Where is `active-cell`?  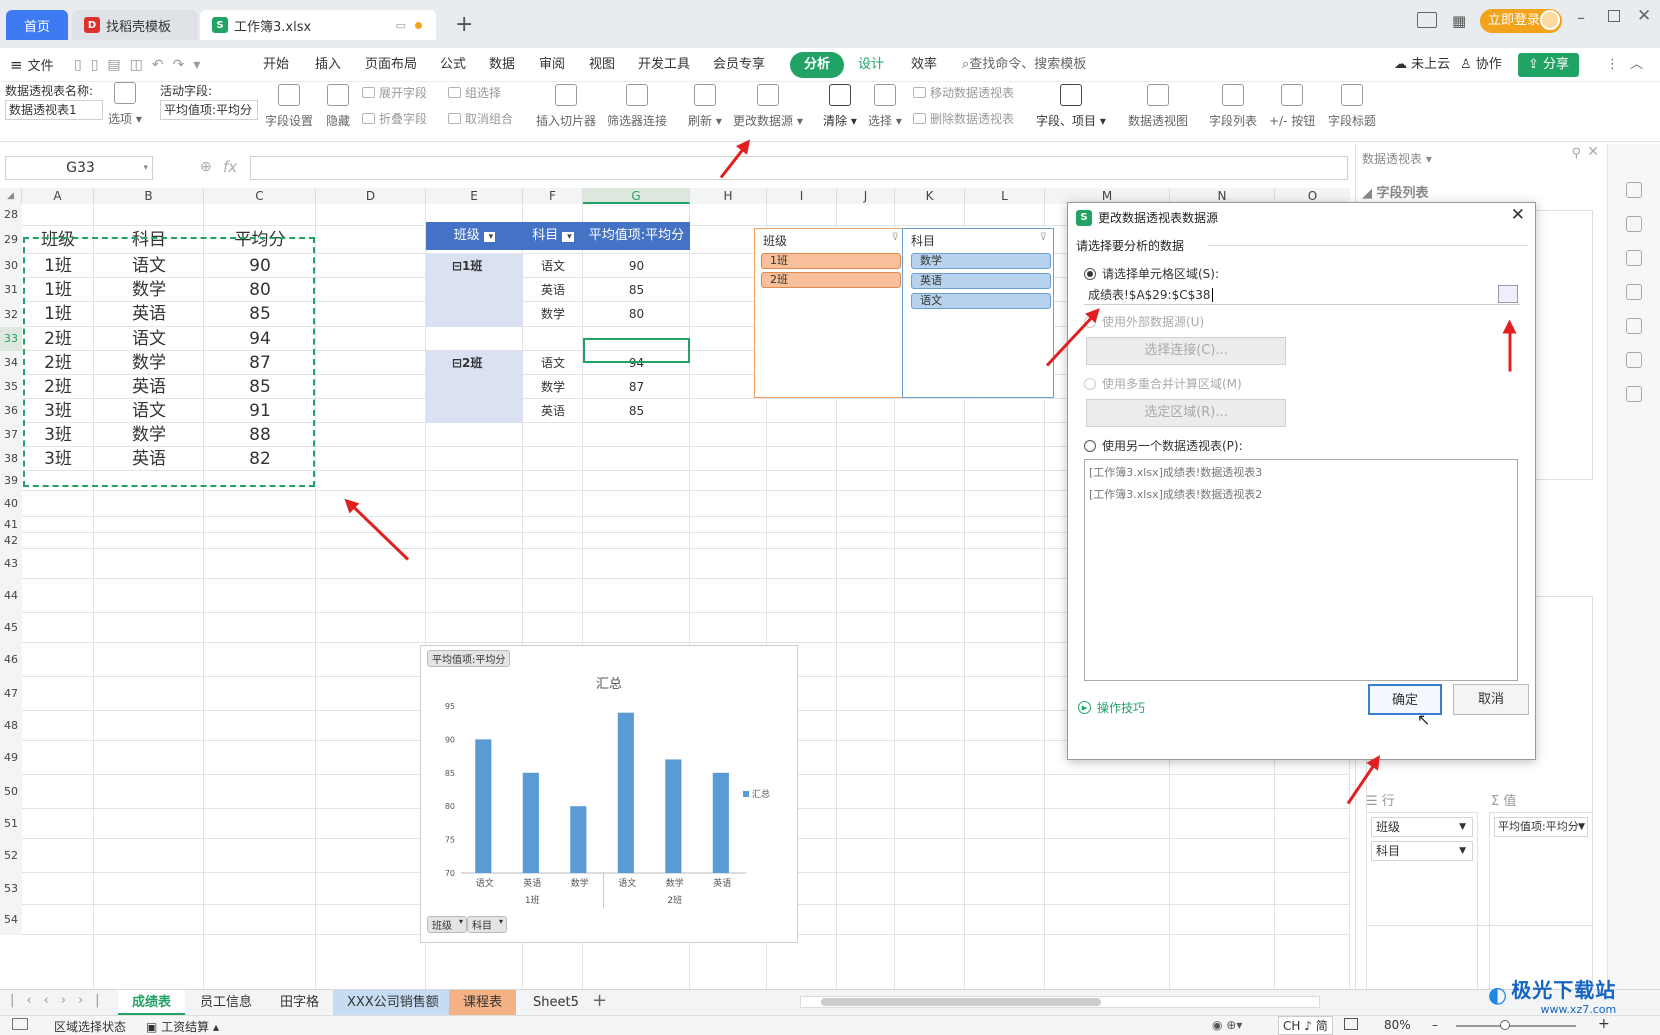 active-cell is located at coordinates (636, 350).